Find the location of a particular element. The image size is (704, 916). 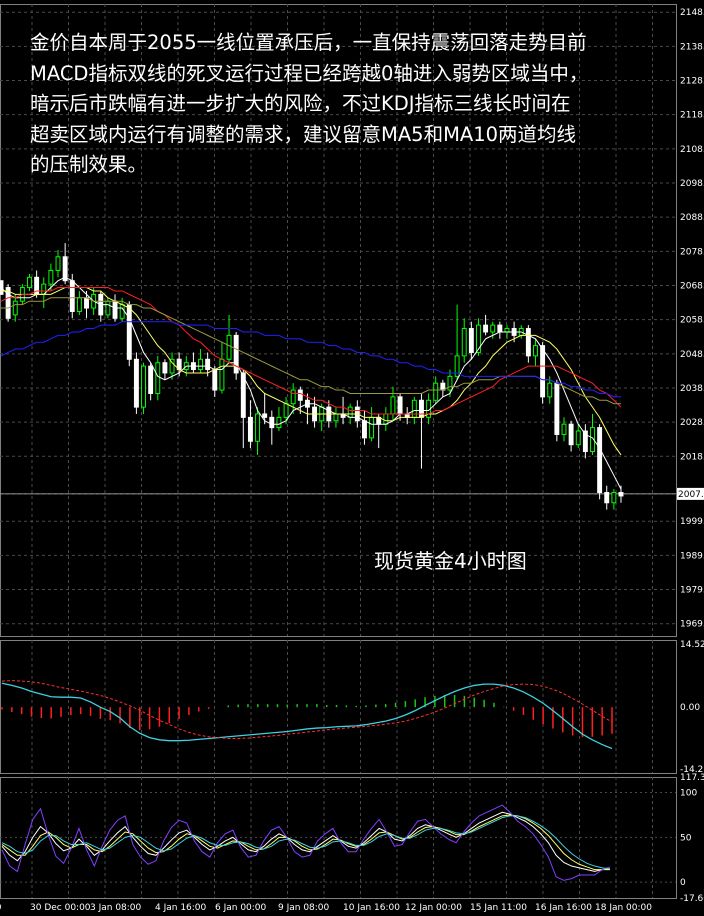

price-axis-tick: 2058.6 is located at coordinates (692, 321).